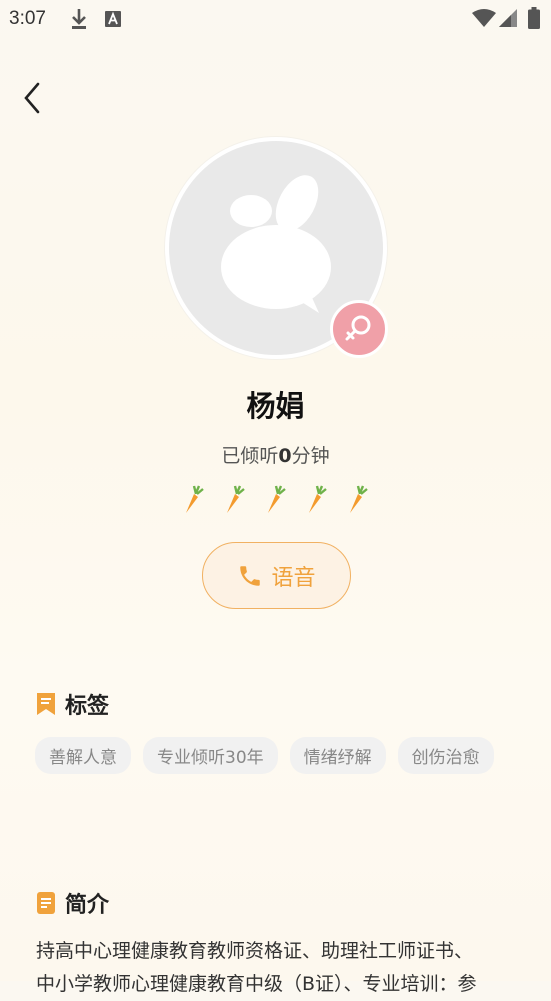 The image size is (551, 1001). Describe the element at coordinates (508, 18) in the screenshot. I see `signal-icon` at that location.